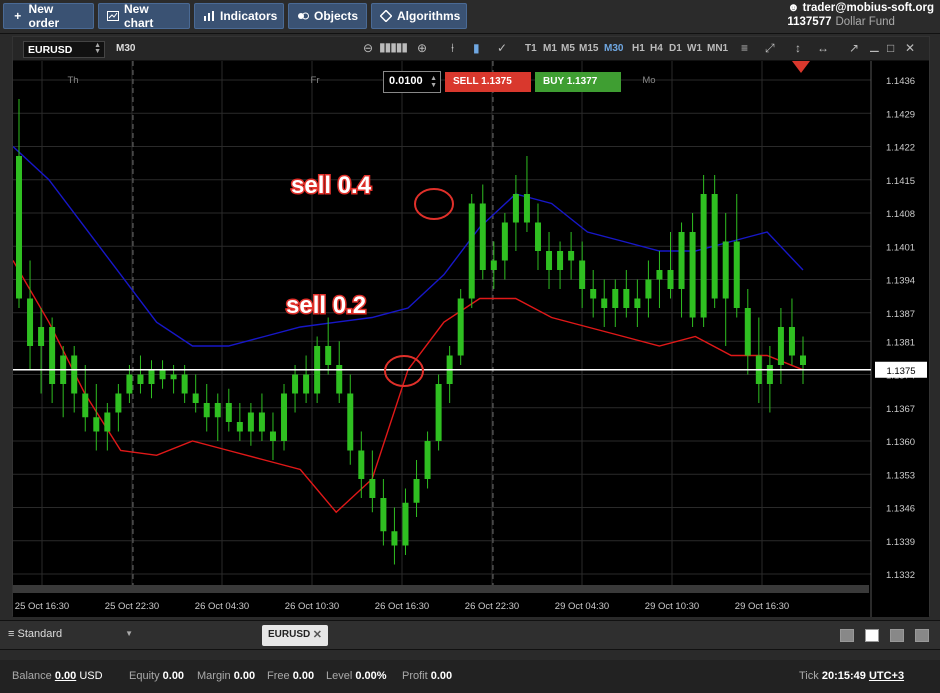 The width and height of the screenshot is (940, 693). I want to click on timeframe-mn1: MN1, so click(717, 48).